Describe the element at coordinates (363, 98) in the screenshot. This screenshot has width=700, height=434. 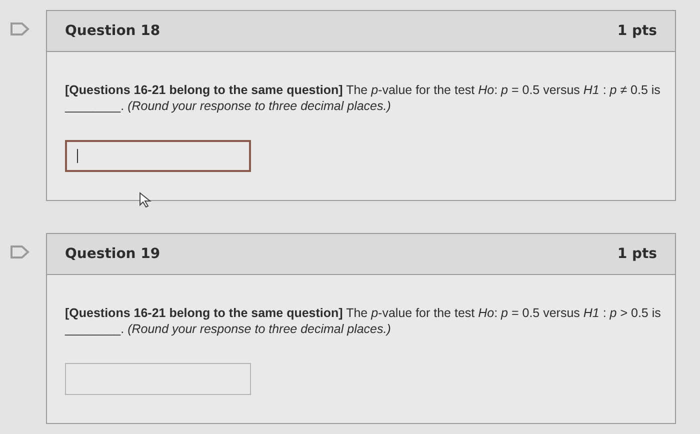
I see `question-text: [Questions 16-21 belong to the same question] The p-value for the test Ho: p = 0.5 versus H1 : p ≠ 0.5 is ________. (Round your response to three decimal places.)` at that location.